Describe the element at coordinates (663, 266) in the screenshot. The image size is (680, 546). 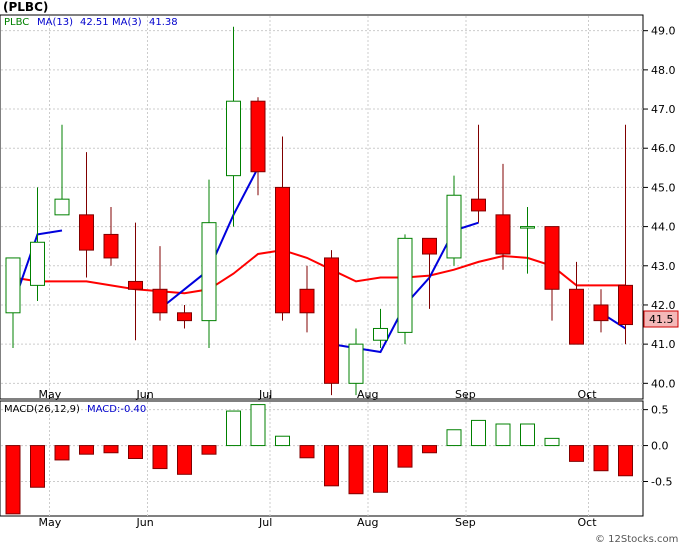
I see `price-tick-label: 43.0` at that location.